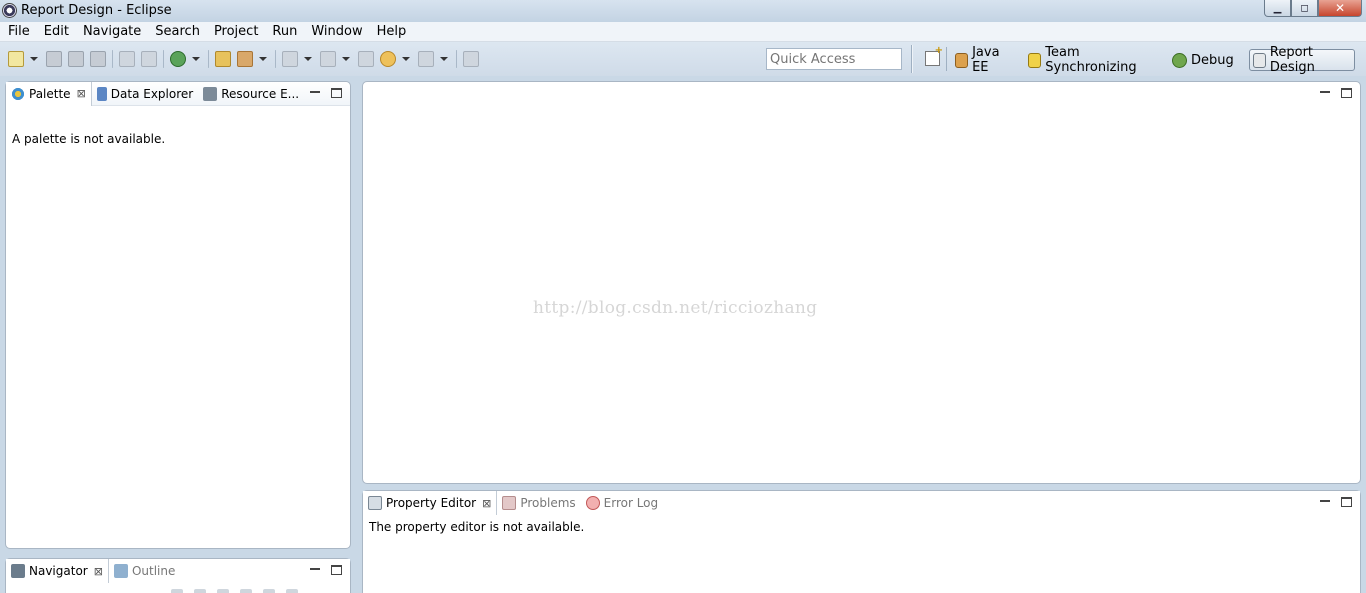 The width and height of the screenshot is (1366, 593). Describe the element at coordinates (683, 11) in the screenshot. I see `title-bar: Report Design - Eclipse ▁ ◻ ✕` at that location.